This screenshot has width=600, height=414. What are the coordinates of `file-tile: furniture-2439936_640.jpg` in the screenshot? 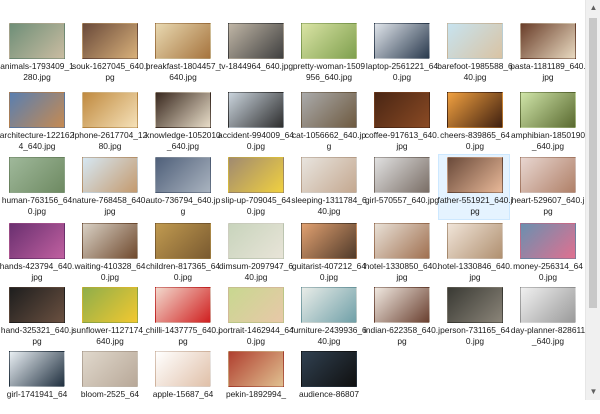 It's located at (329, 317).